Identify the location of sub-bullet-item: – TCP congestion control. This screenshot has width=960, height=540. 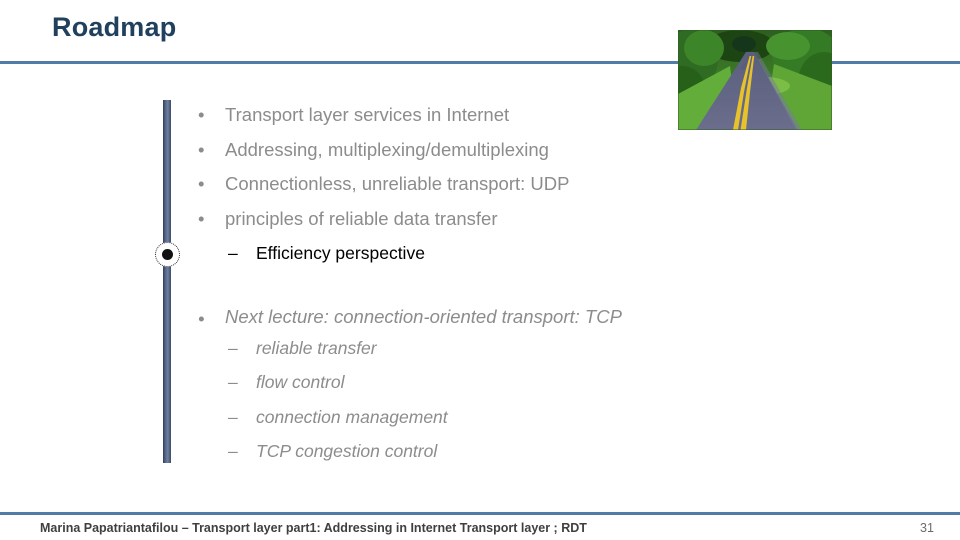
(425, 451).